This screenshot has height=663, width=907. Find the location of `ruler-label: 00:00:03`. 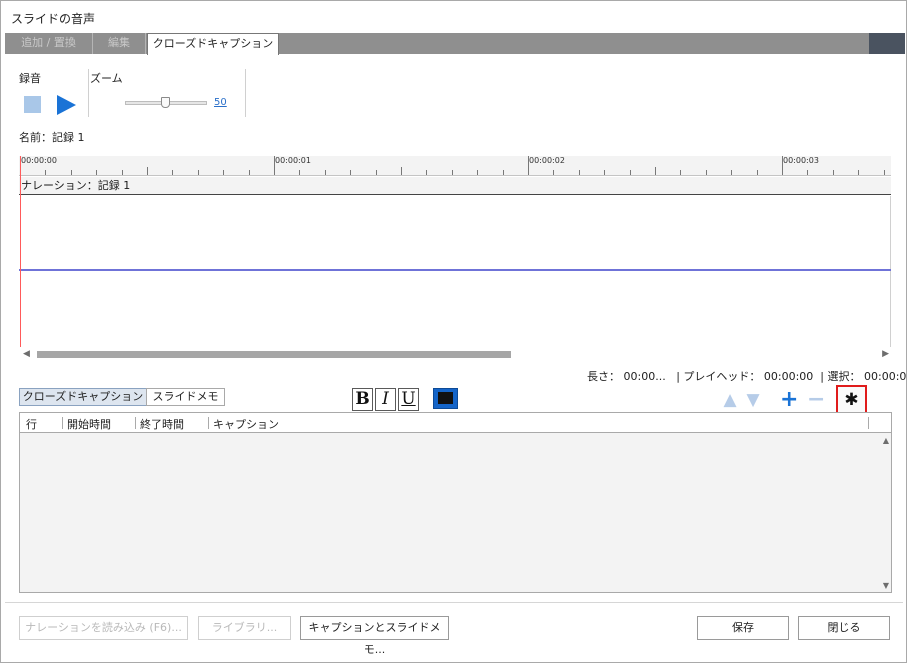

ruler-label: 00:00:03 is located at coordinates (801, 160).